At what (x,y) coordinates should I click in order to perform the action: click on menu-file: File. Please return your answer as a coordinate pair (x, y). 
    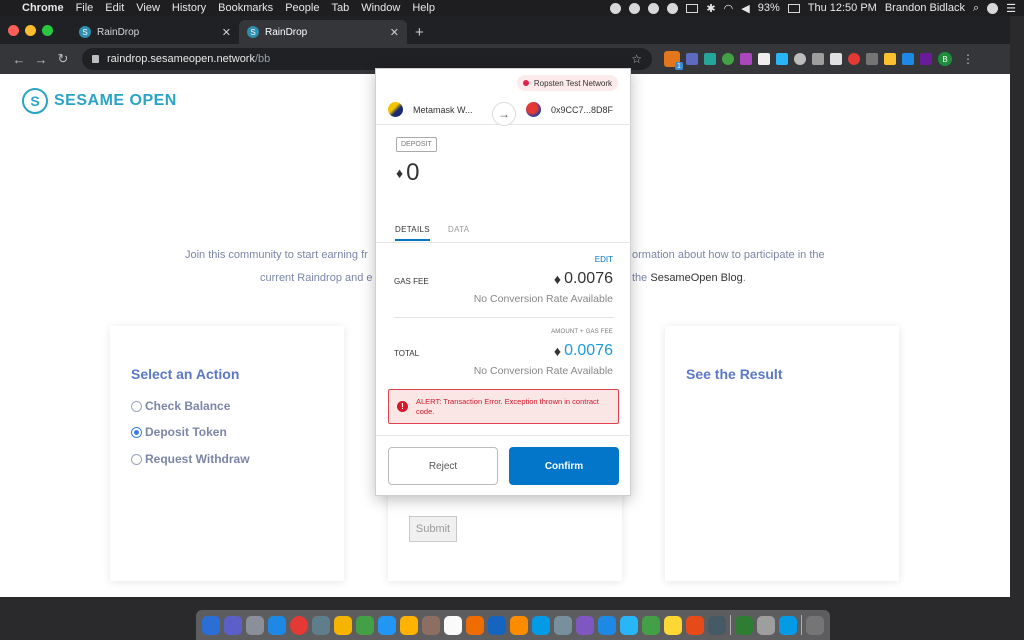
    Looking at the image, I should click on (85, 8).